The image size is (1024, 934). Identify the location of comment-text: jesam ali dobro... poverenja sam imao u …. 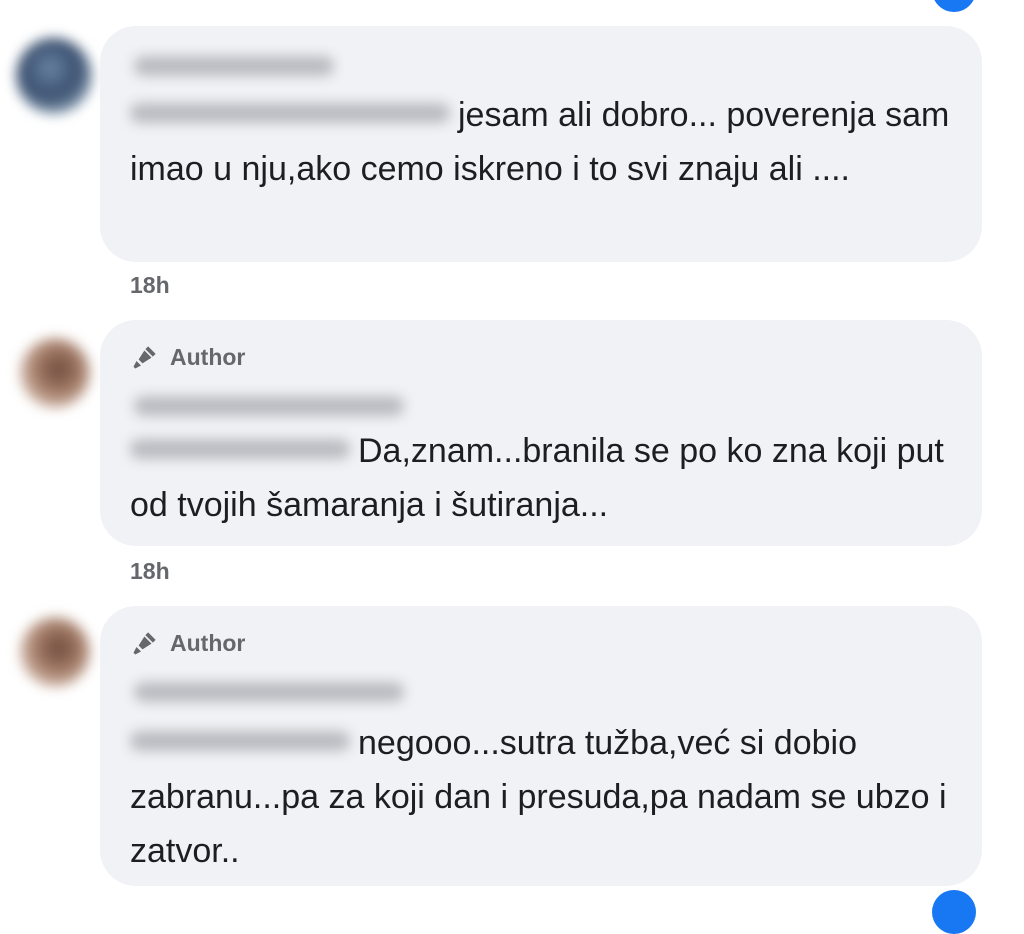
(540, 142).